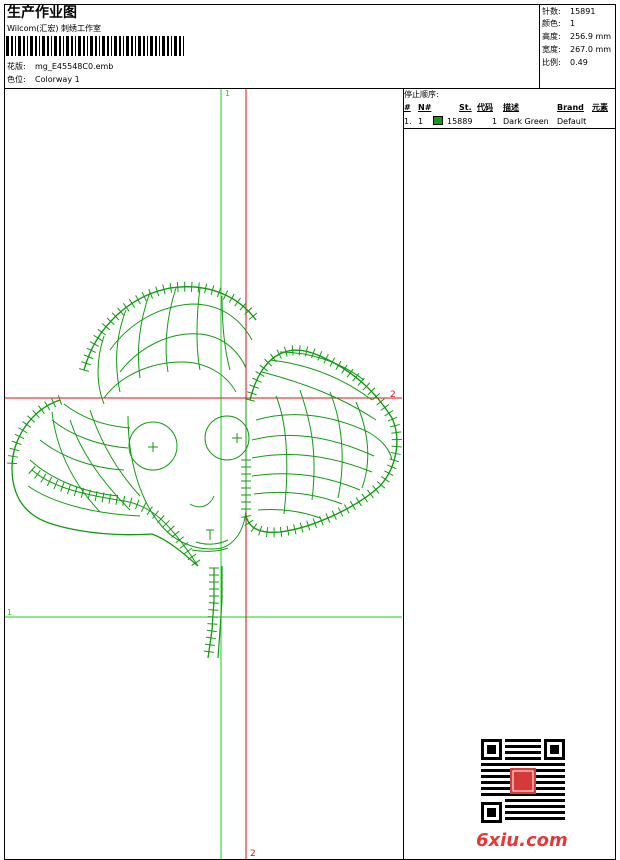 Image resolution: width=620 pixels, height=860 pixels. Describe the element at coordinates (170, 345) in the screenshot. I see `hair-crown` at that location.